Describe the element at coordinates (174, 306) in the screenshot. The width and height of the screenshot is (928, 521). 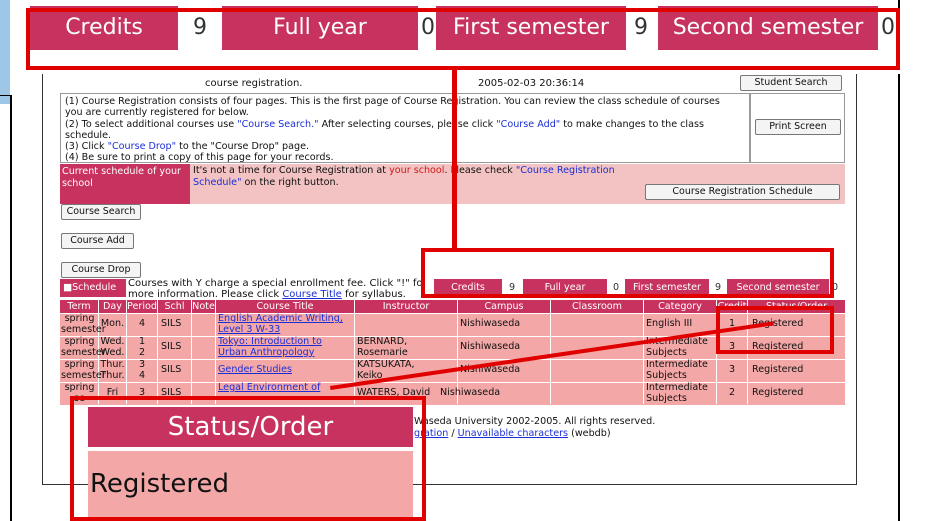
I see `col-schl: Schl` at that location.